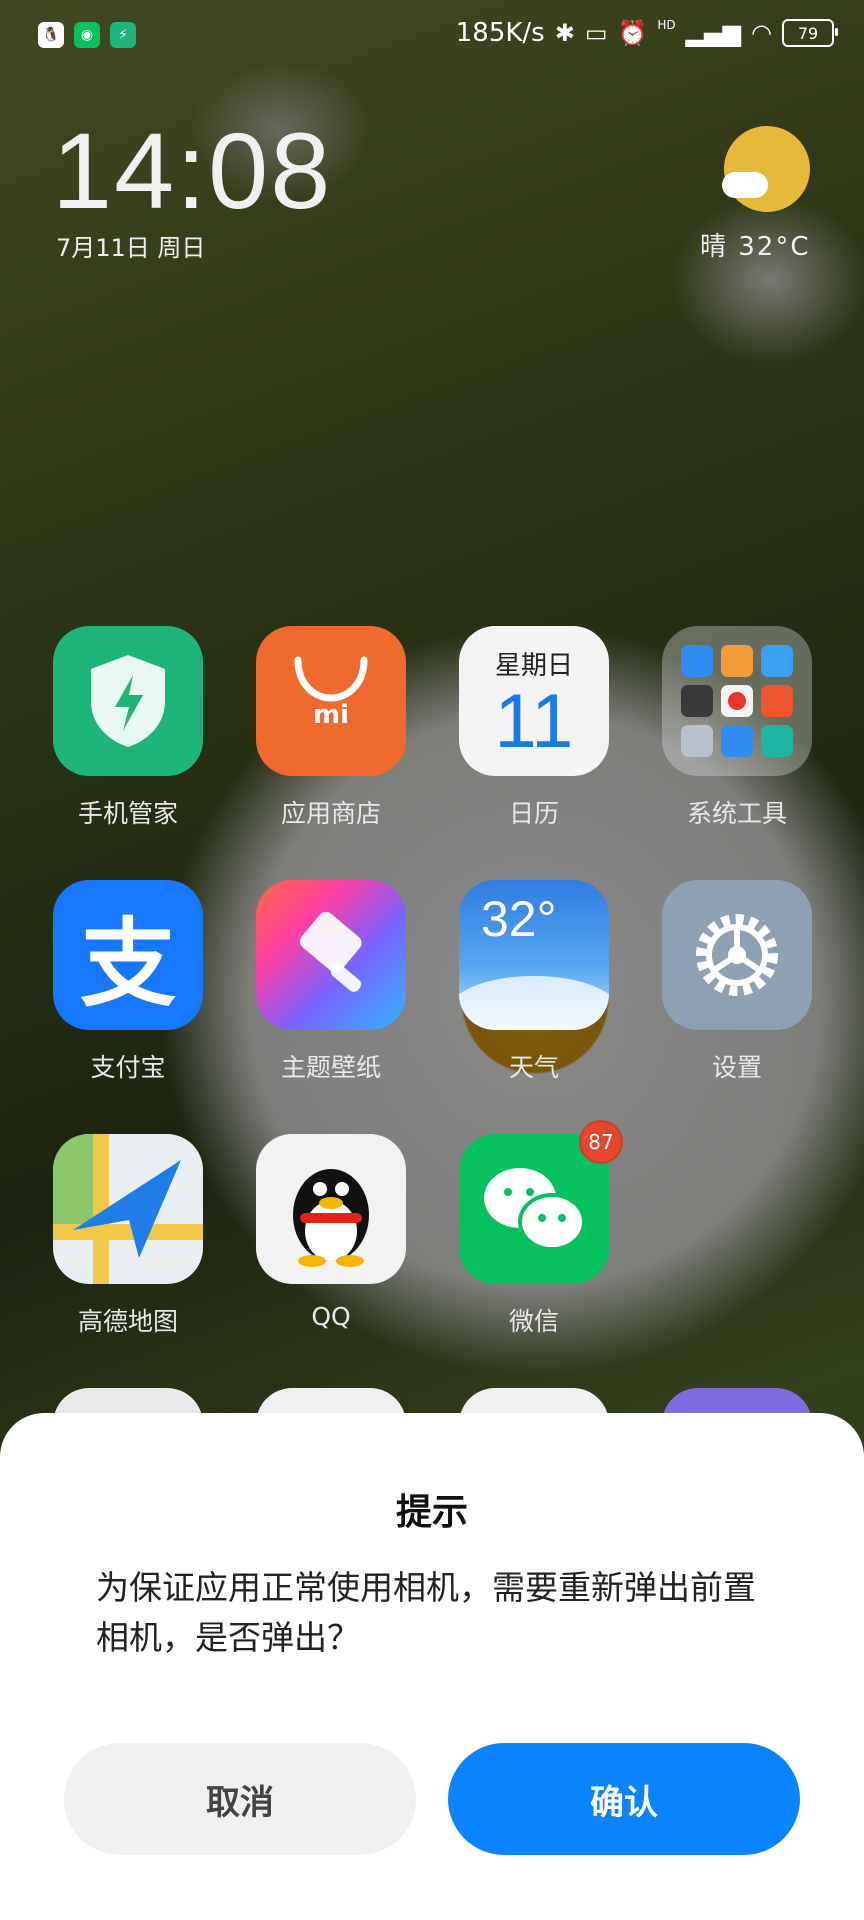 This screenshot has height=1920, width=864. What do you see at coordinates (519, 919) in the screenshot?
I see `weather-app-temp: 32°` at bounding box center [519, 919].